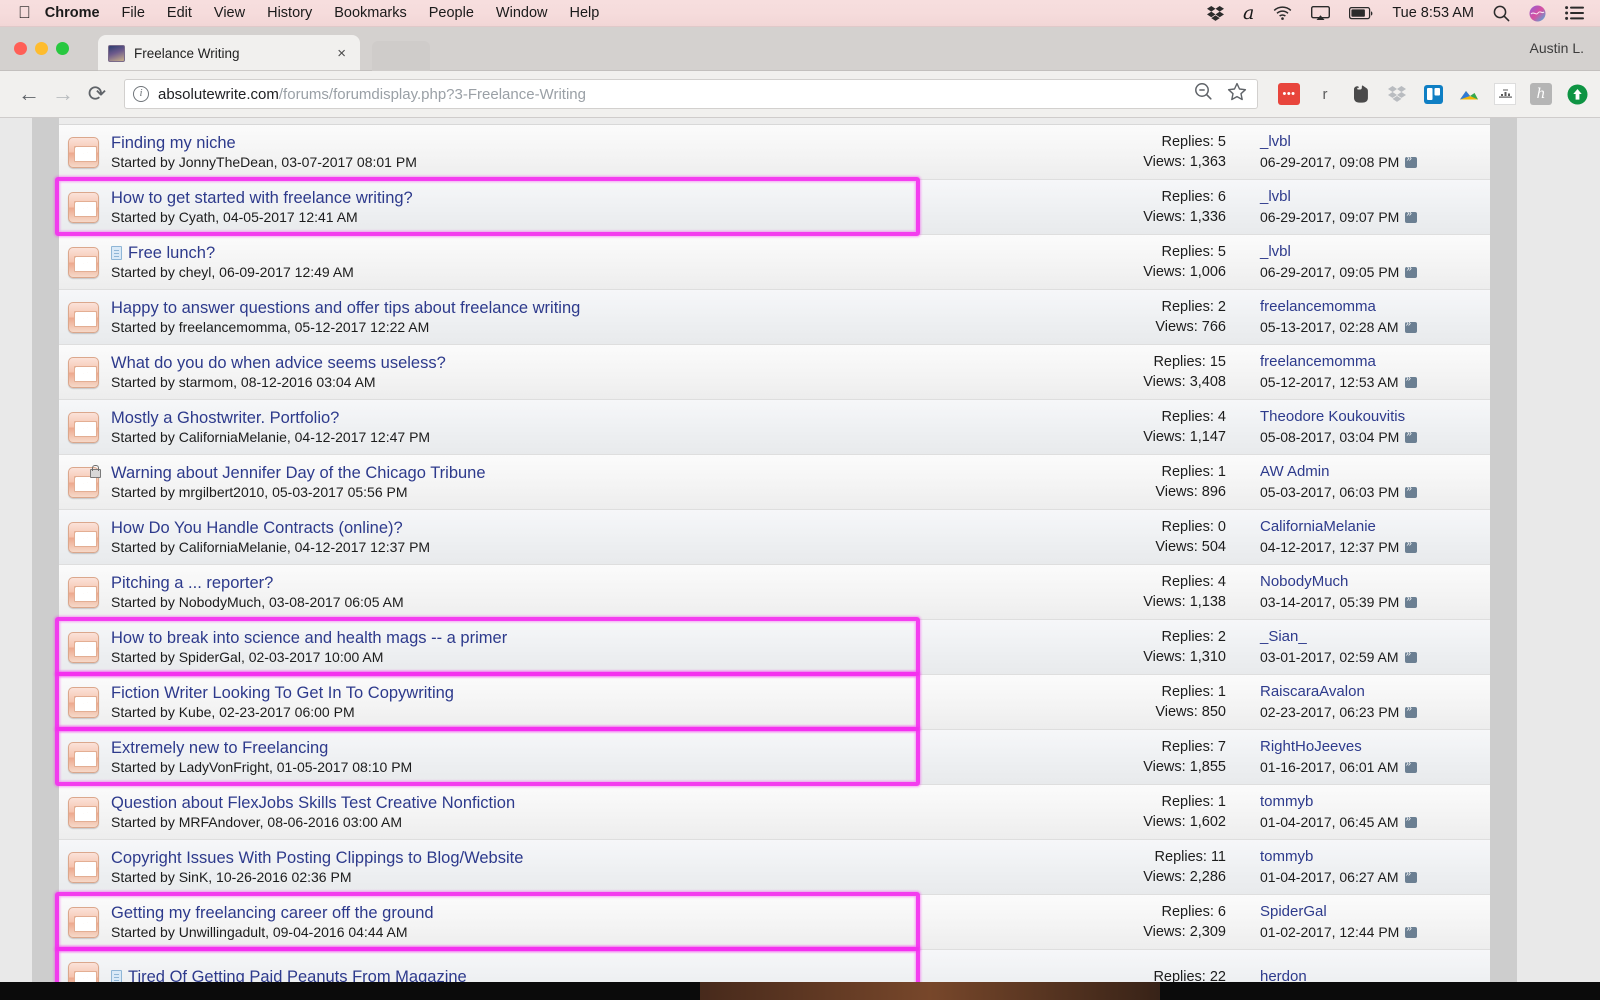 The height and width of the screenshot is (1000, 1600). What do you see at coordinates (1375, 417) in the screenshot?
I see `last-poster-link: Theodore Koukouvitis` at bounding box center [1375, 417].